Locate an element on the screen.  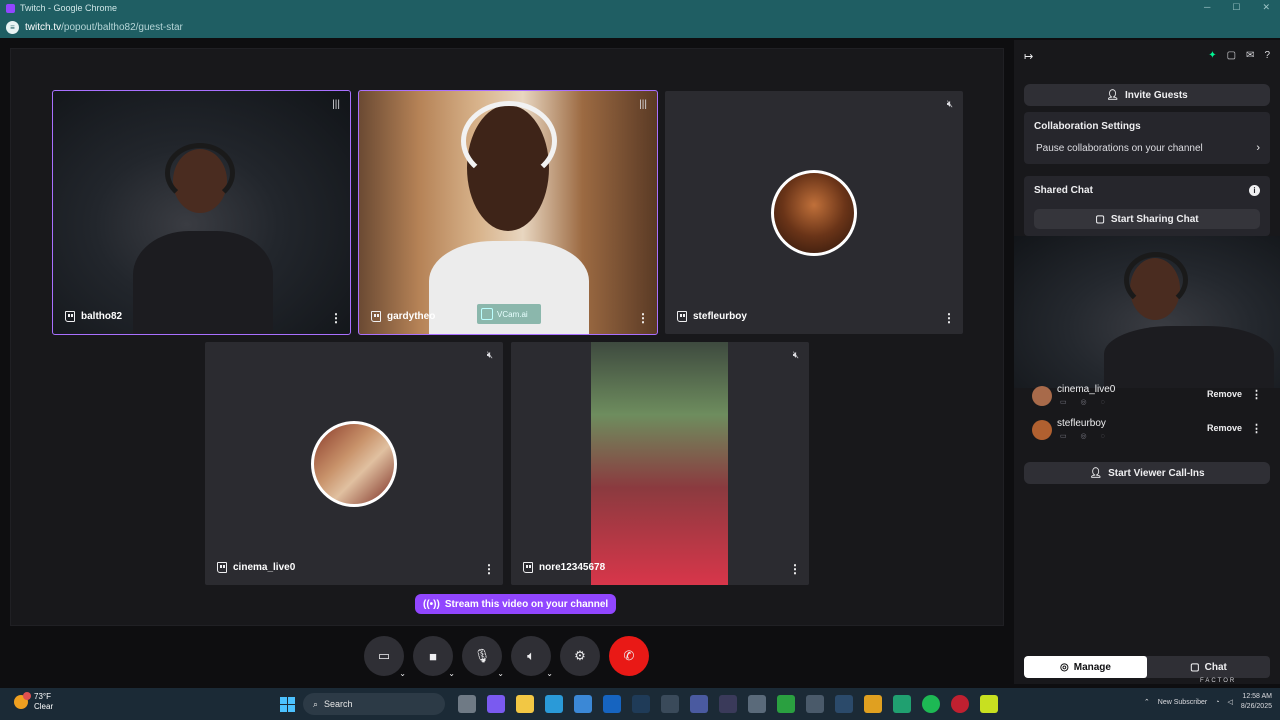
camera-button: ■ ⌄ is located at coordinates (434, 657).